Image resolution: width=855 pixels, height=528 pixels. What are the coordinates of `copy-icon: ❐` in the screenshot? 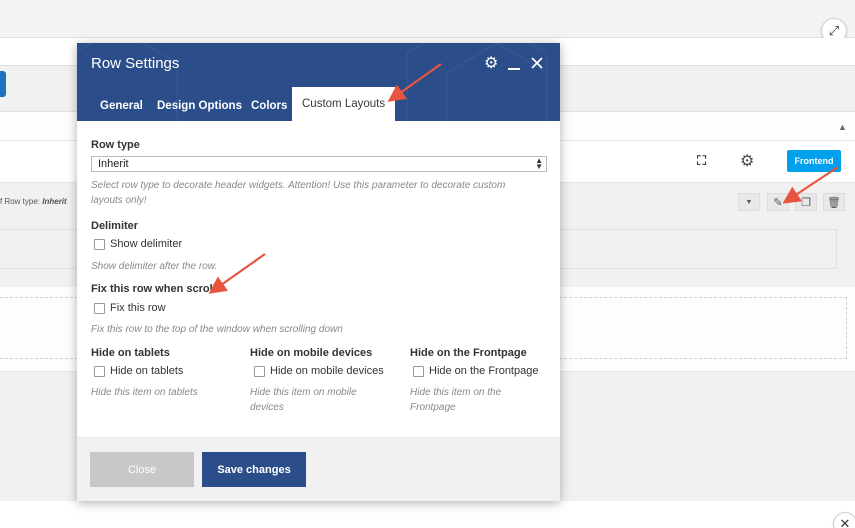 It's located at (806, 202).